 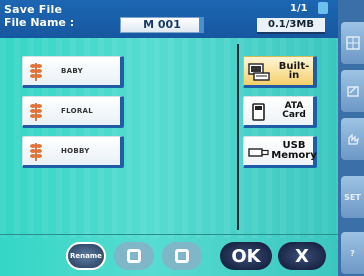 What do you see at coordinates (259, 72) in the screenshot?
I see `builtin-memory-icon` at bounding box center [259, 72].